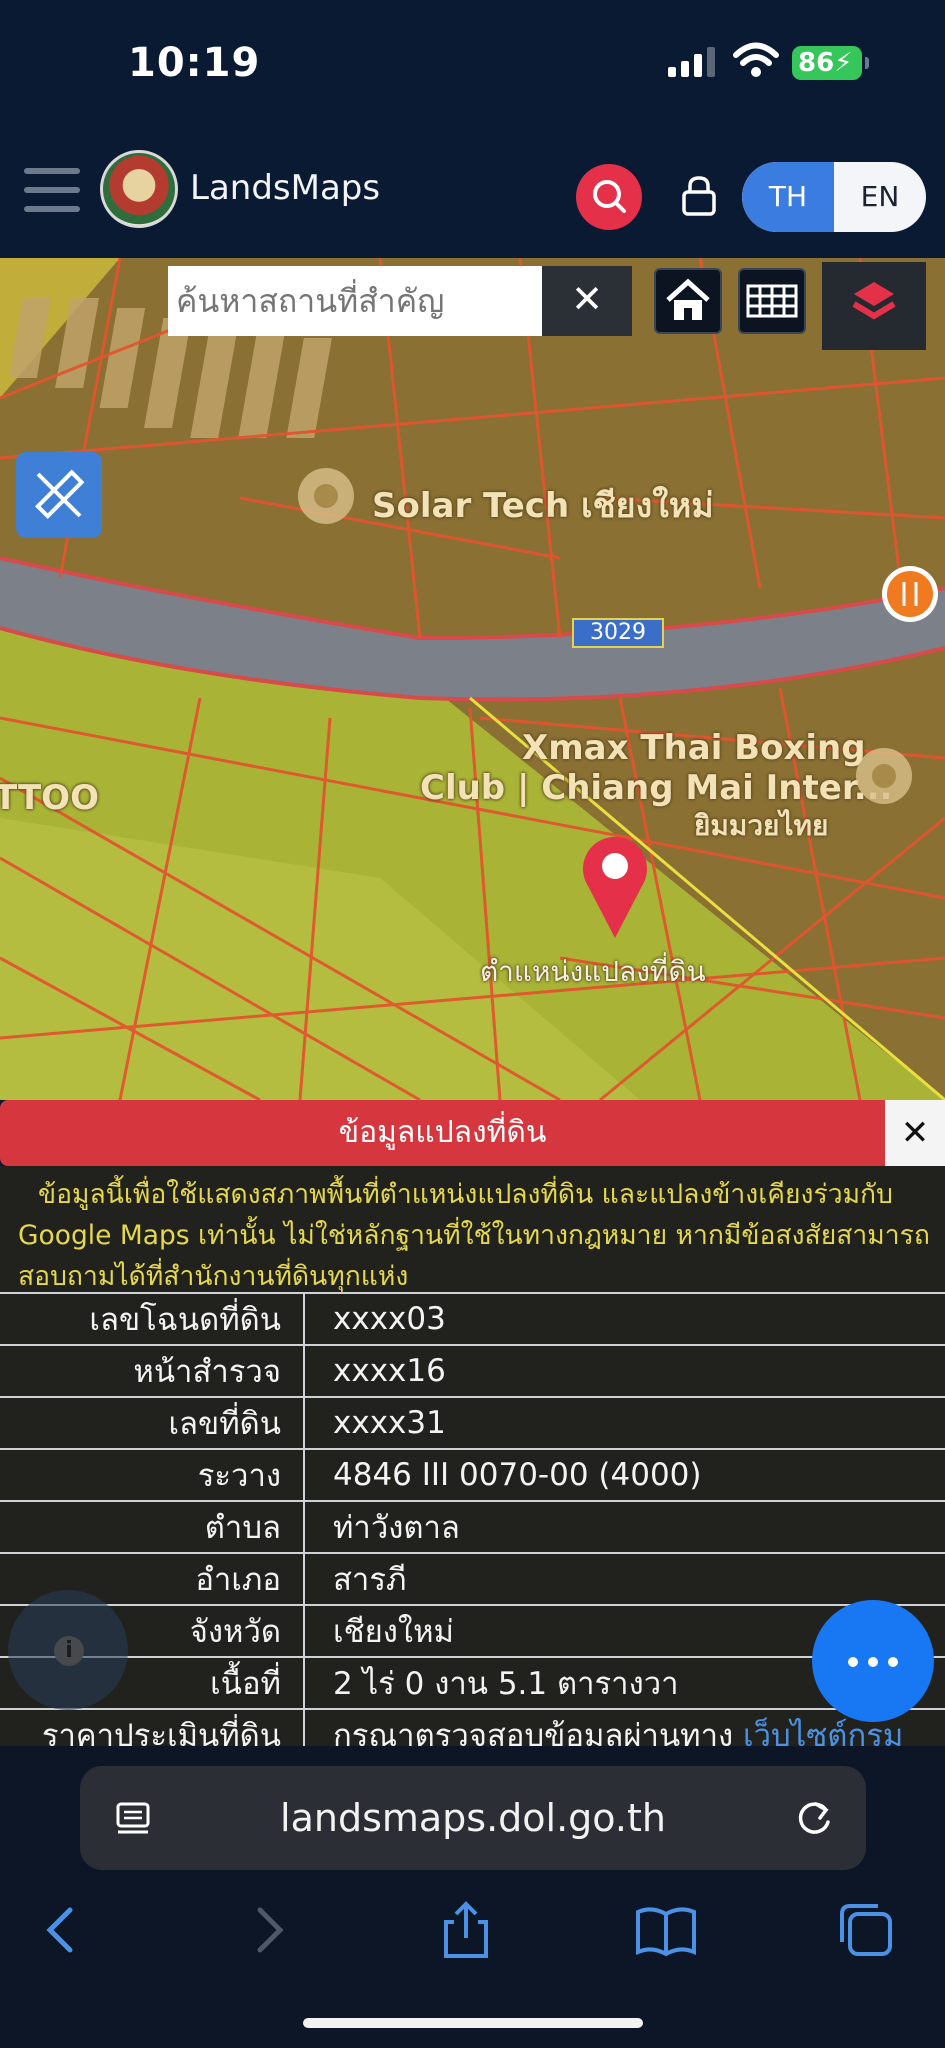 The height and width of the screenshot is (2048, 945). Describe the element at coordinates (624, 1578) in the screenshot. I see `row-value: สารภี` at that location.